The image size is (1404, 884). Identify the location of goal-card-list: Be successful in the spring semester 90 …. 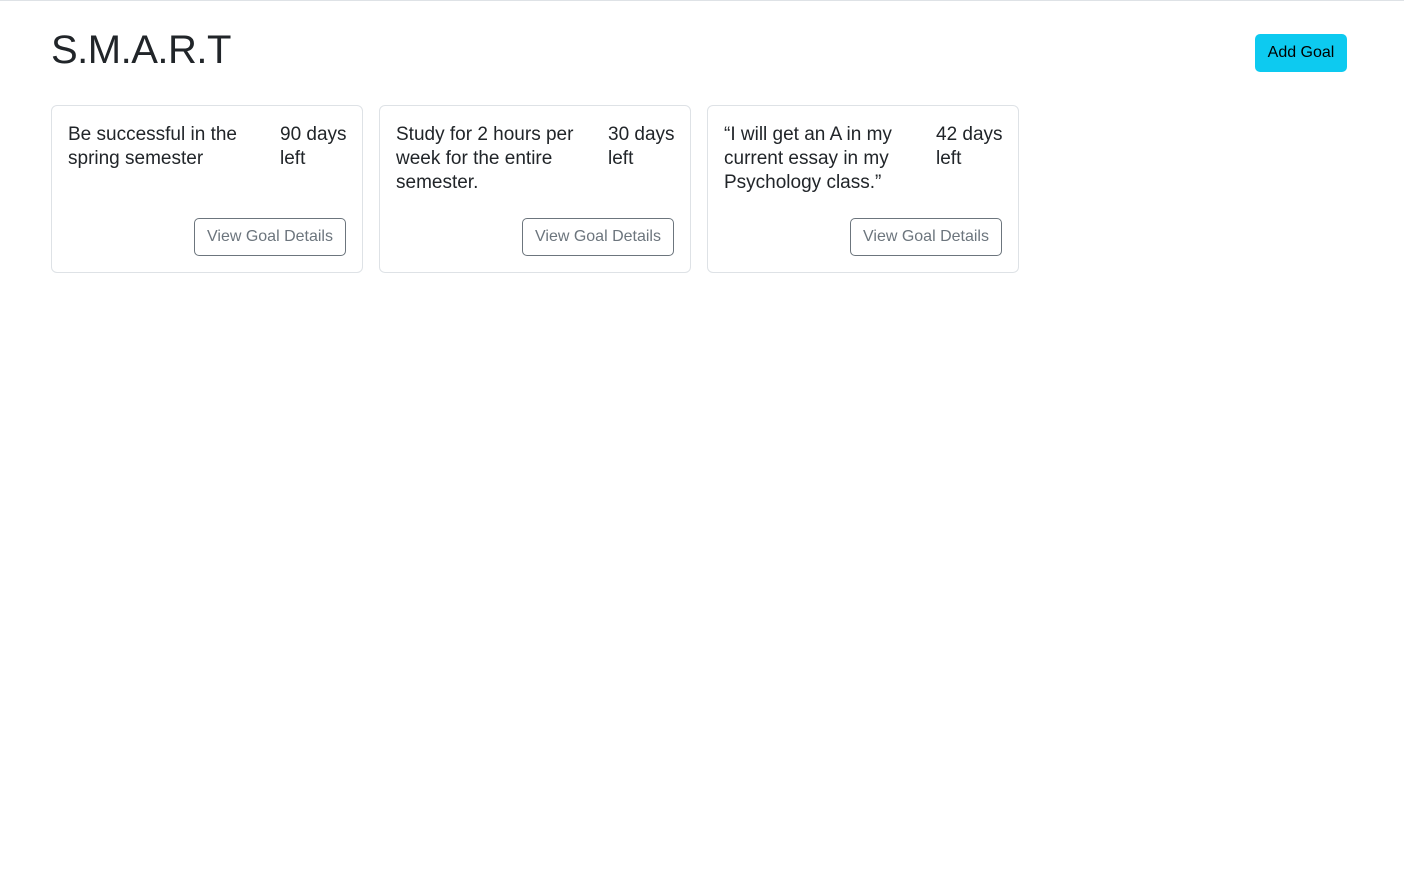
(535, 189).